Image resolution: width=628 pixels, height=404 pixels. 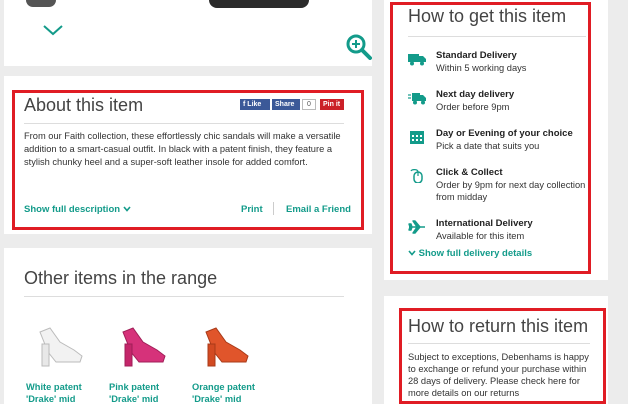 I want to click on range-item-name: Pink patent 'Drake' mid, so click(x=134, y=393).